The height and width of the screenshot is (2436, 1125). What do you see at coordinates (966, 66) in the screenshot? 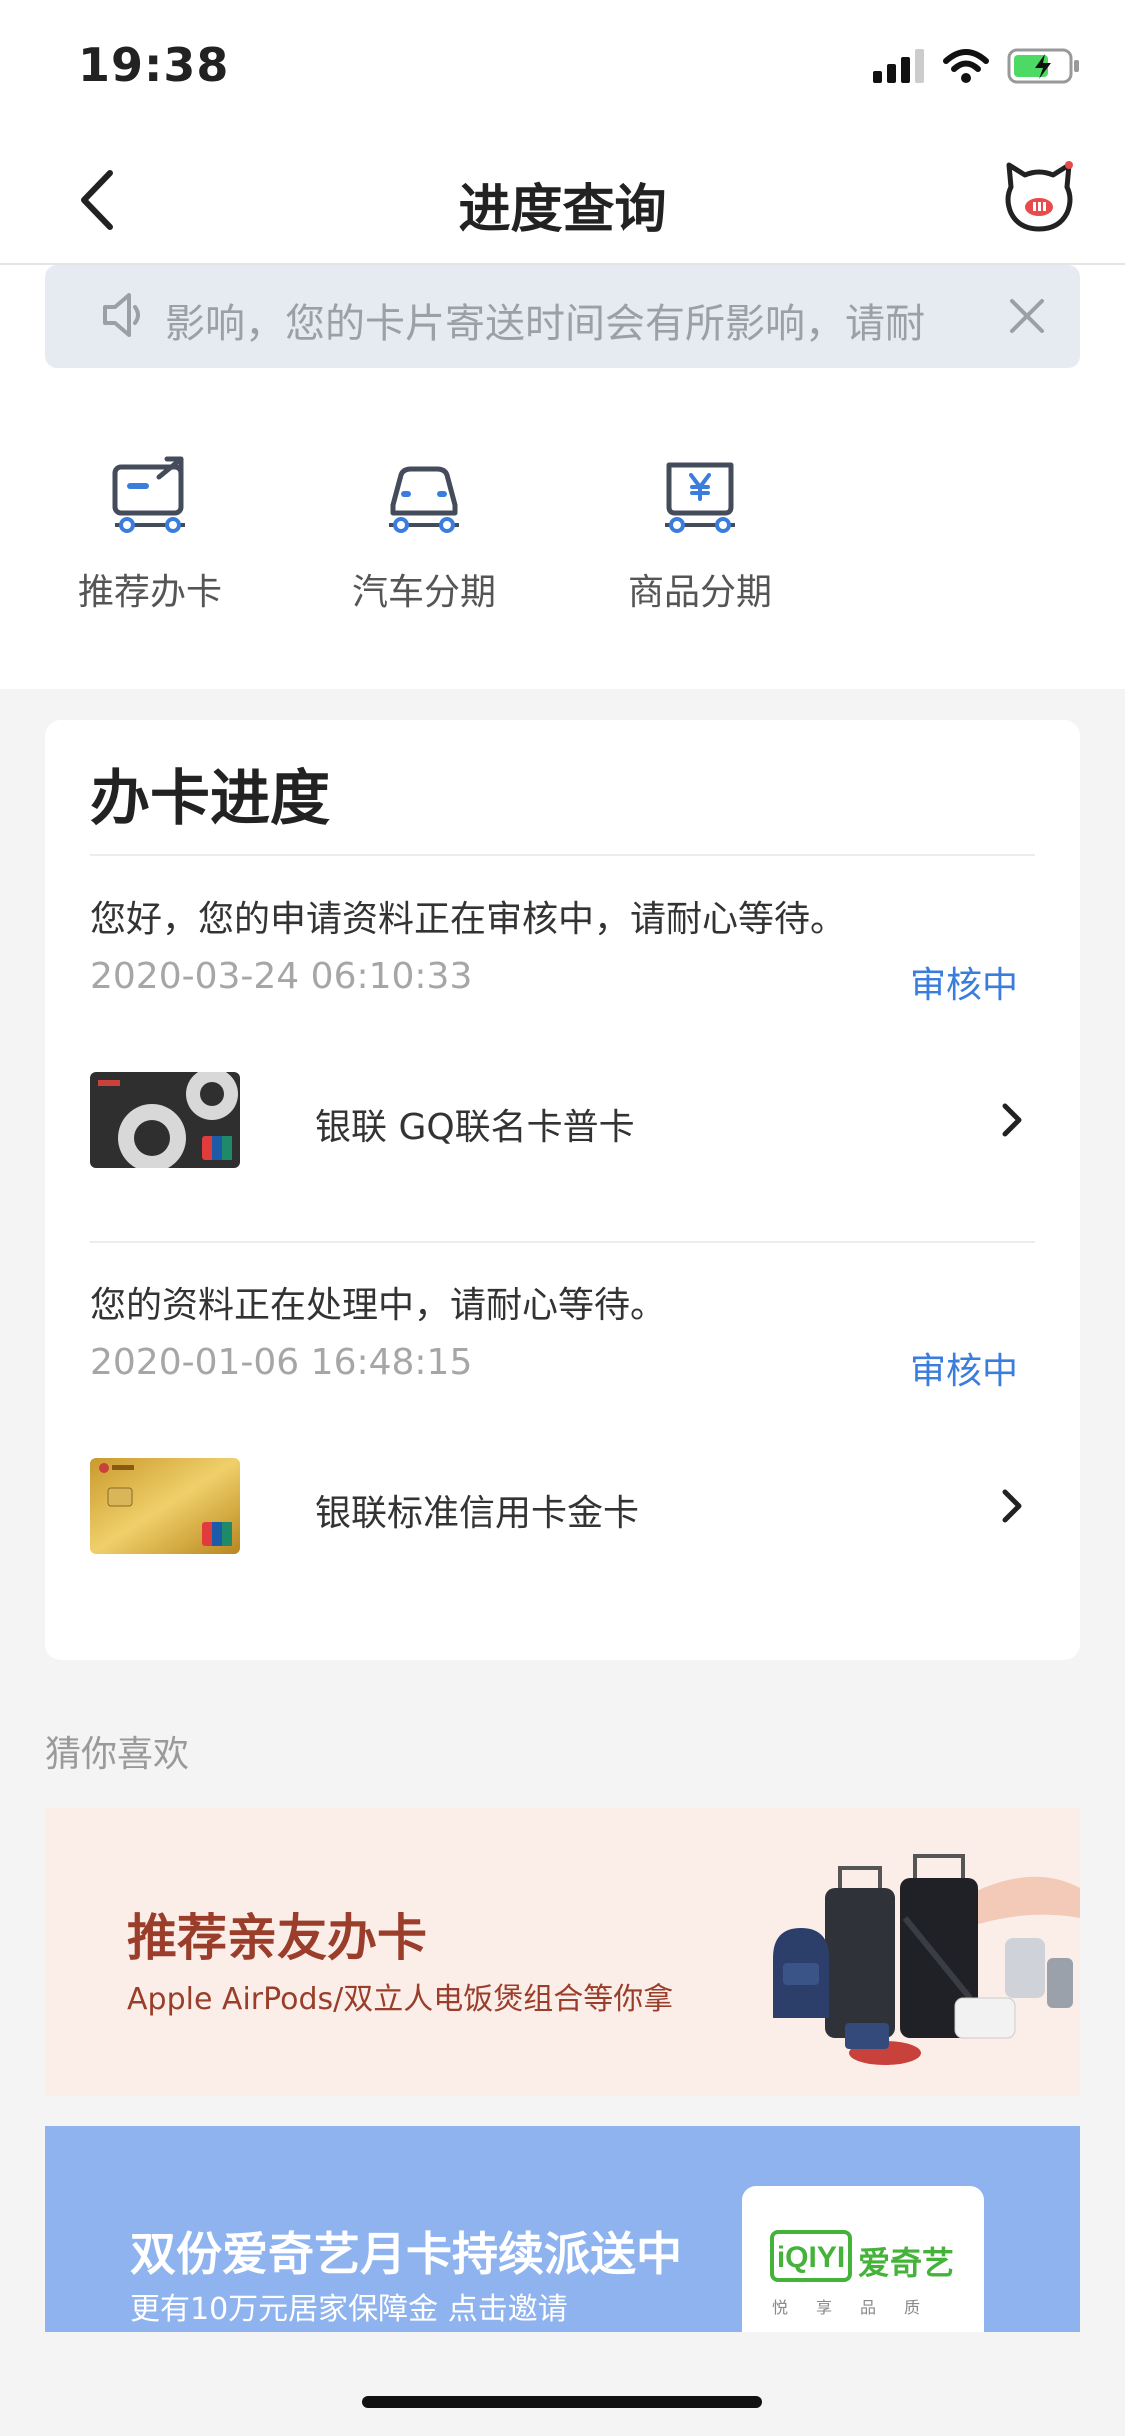
I see `wifi-icon` at bounding box center [966, 66].